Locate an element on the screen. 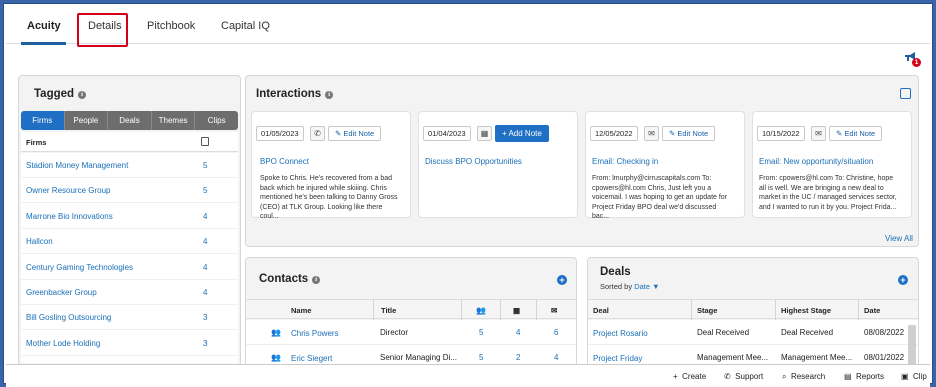  firm-name: Hallcon is located at coordinates (39, 241).